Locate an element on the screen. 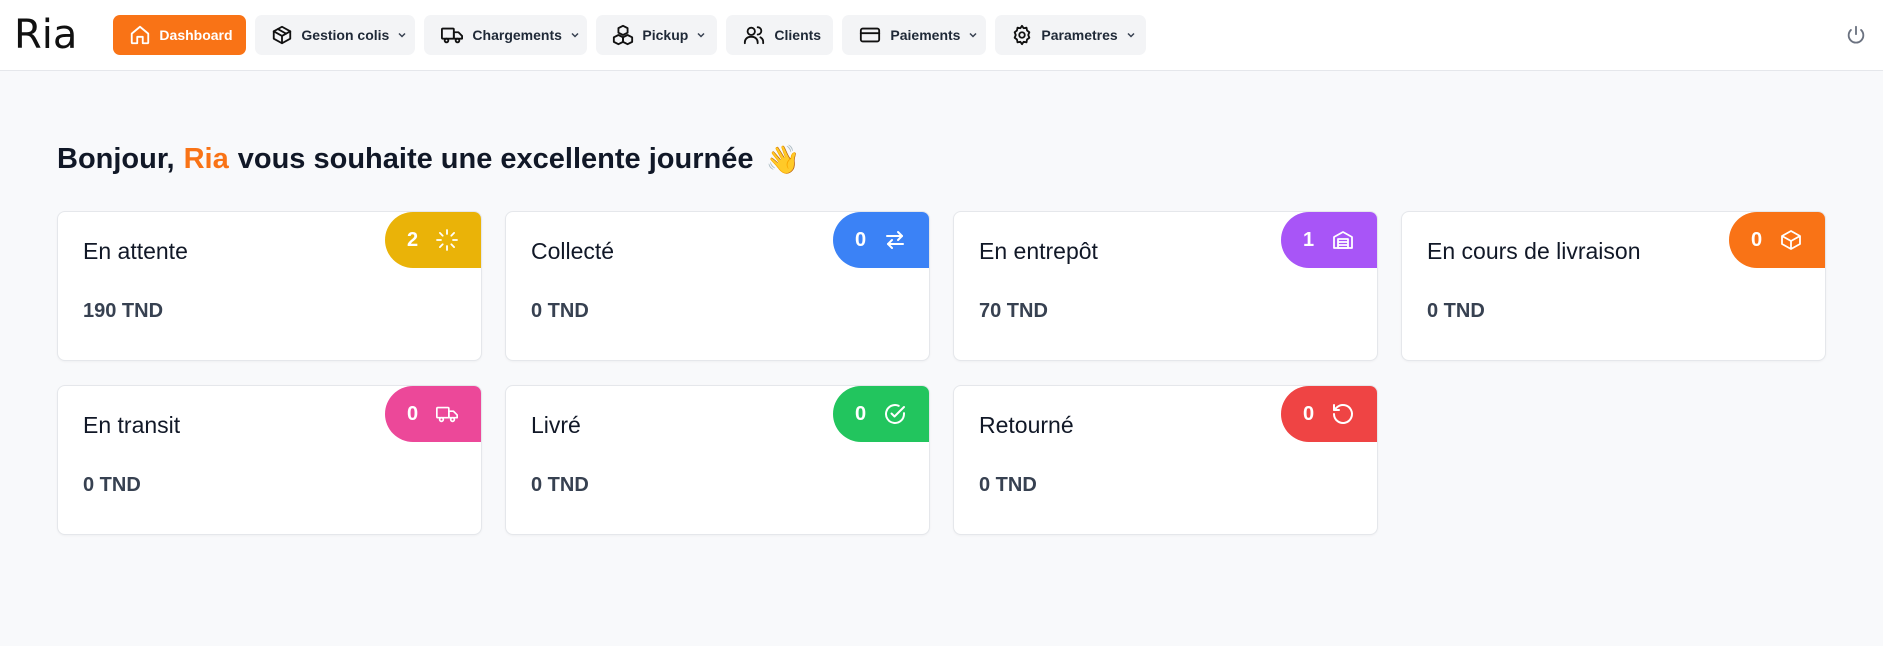 Image resolution: width=1883 pixels, height=646 pixels. nav-paiements: Paiements is located at coordinates (914, 35).